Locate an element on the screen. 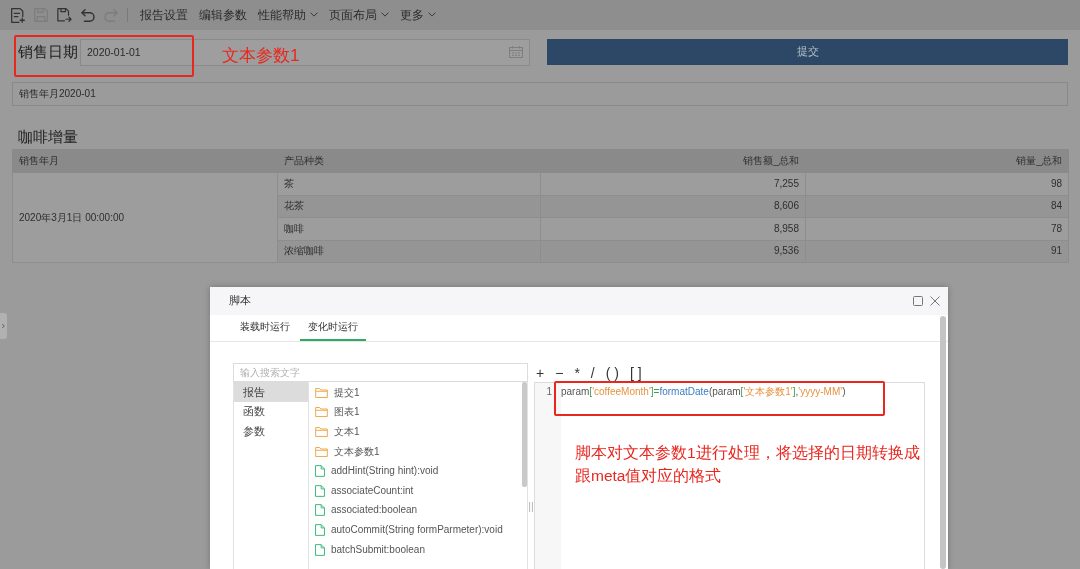 The image size is (1080, 569). table-cell: 91 is located at coordinates (937, 251).